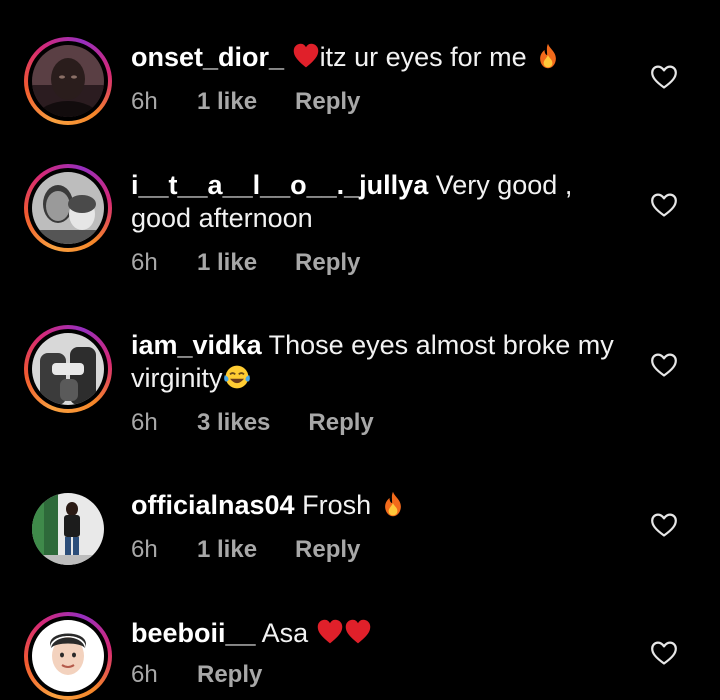  What do you see at coordinates (196, 675) in the screenshot?
I see `comment-meta: 6h Reply` at bounding box center [196, 675].